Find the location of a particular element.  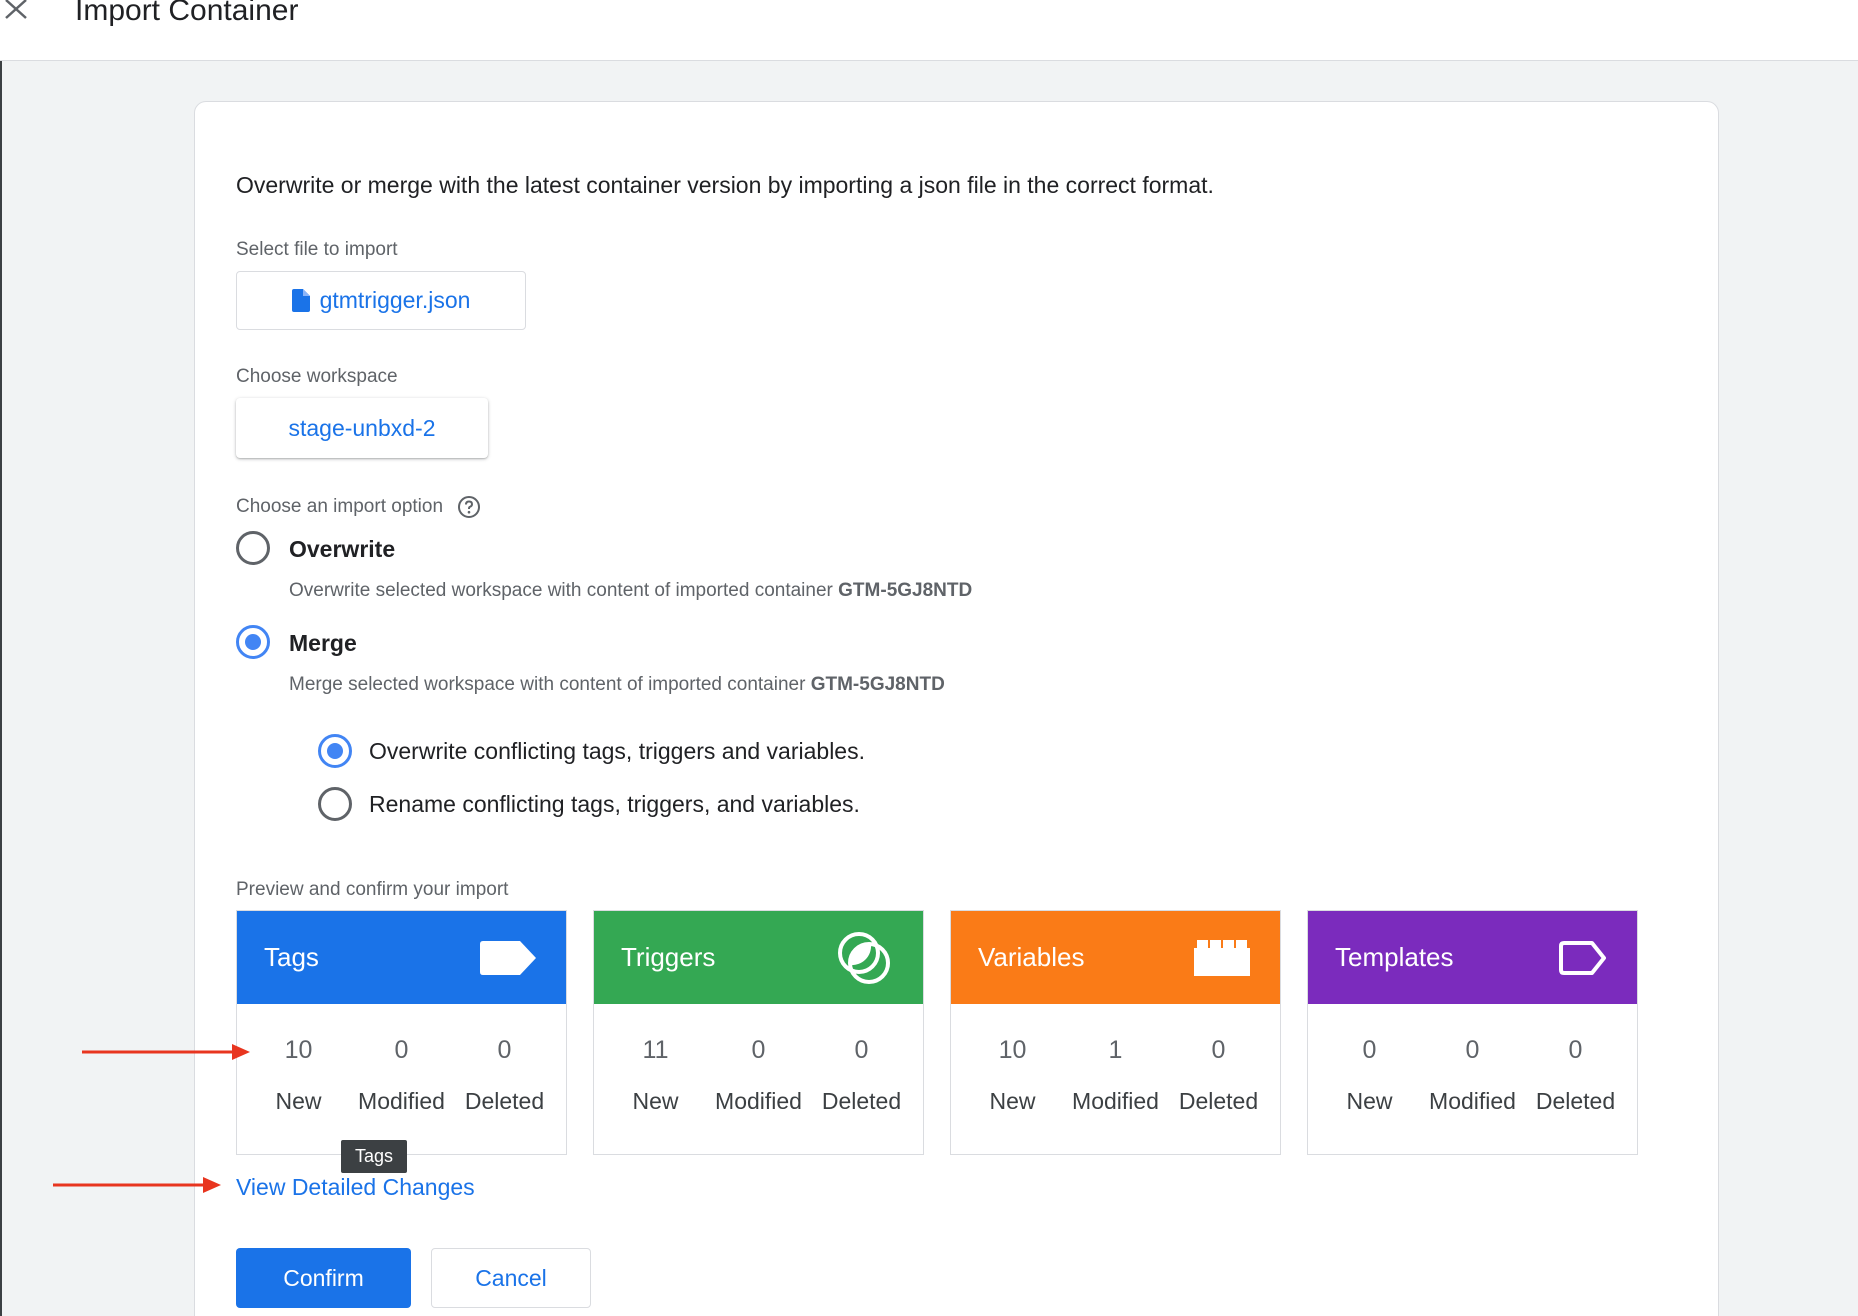

triggers-tile-title: Triggers is located at coordinates (668, 957).